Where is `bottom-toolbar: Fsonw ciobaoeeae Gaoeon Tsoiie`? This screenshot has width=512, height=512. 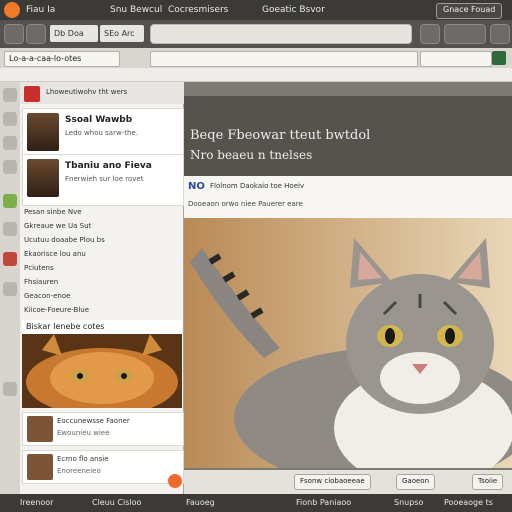
bottom-toolbar: Fsonw ciobaoeeae Gaoeon Tsoiie is located at coordinates (348, 482).